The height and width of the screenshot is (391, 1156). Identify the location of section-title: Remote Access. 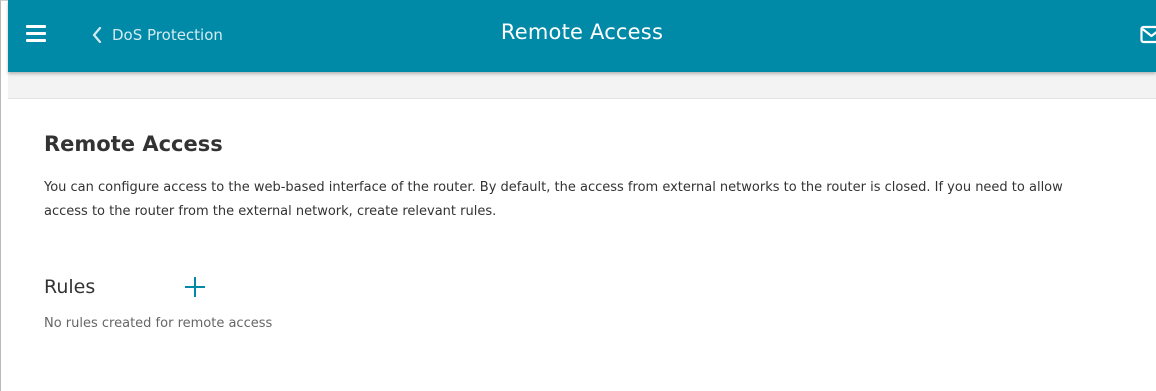
(133, 144).